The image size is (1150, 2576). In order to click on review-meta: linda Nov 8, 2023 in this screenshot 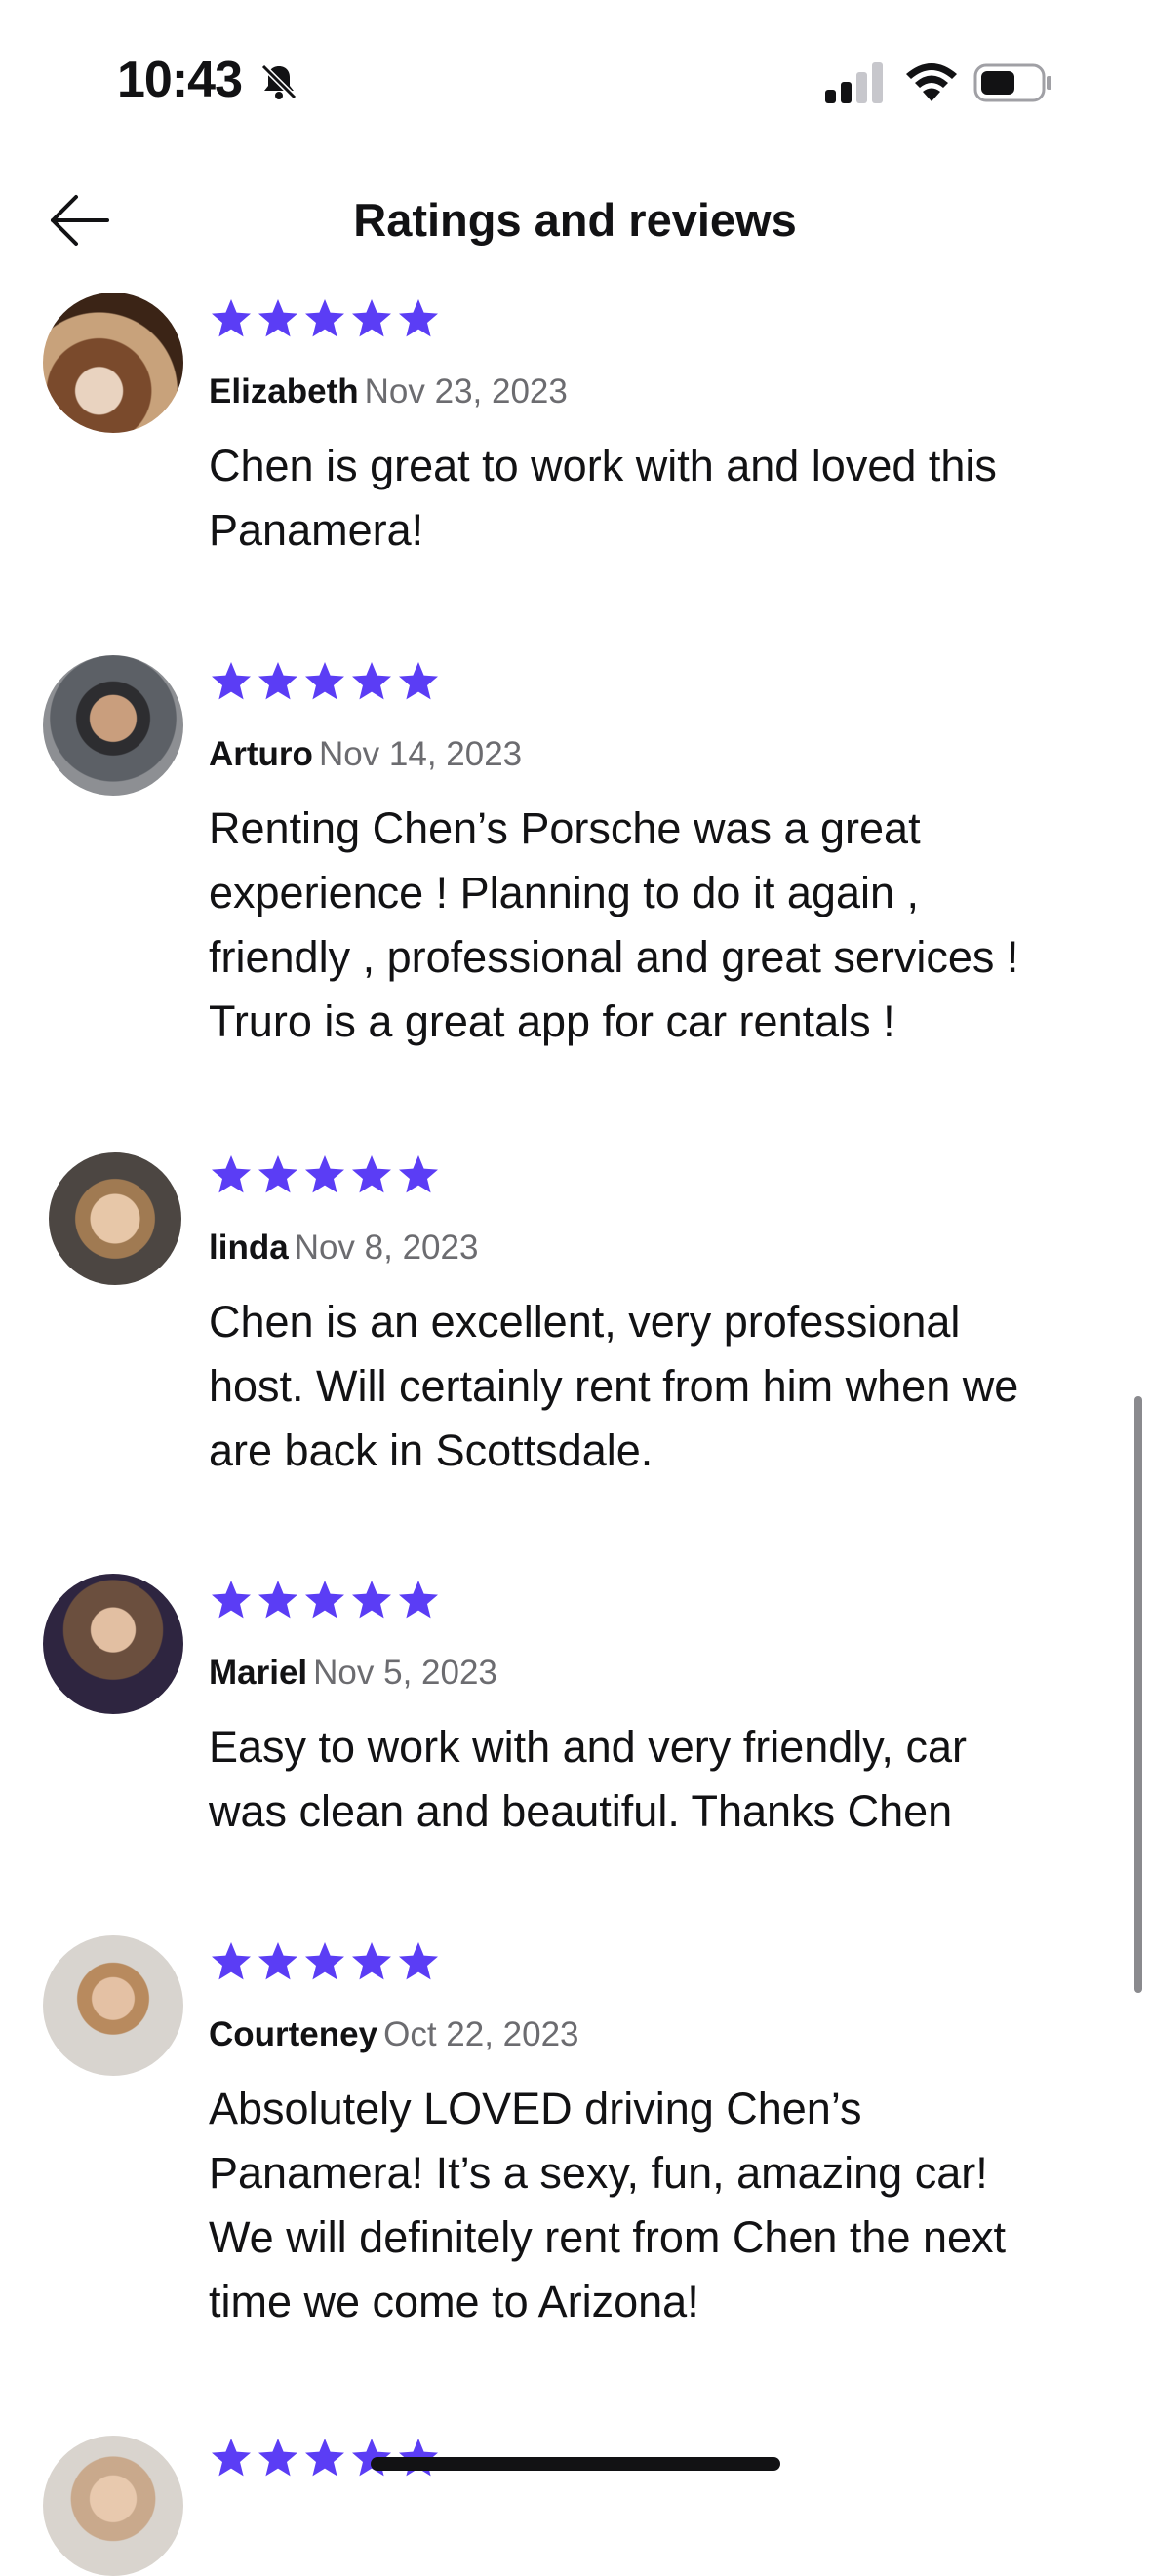, I will do `click(343, 1248)`.